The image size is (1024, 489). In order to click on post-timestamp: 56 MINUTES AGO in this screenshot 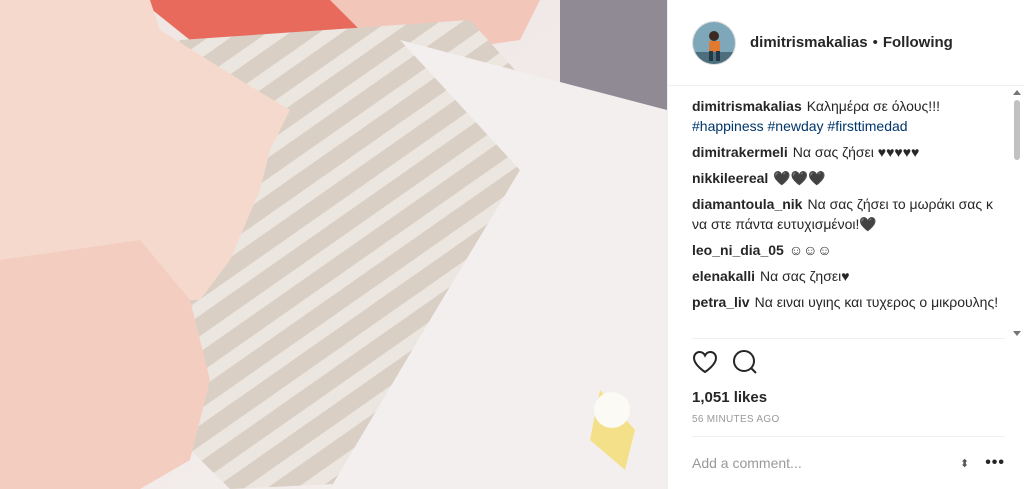, I will do `click(848, 419)`.